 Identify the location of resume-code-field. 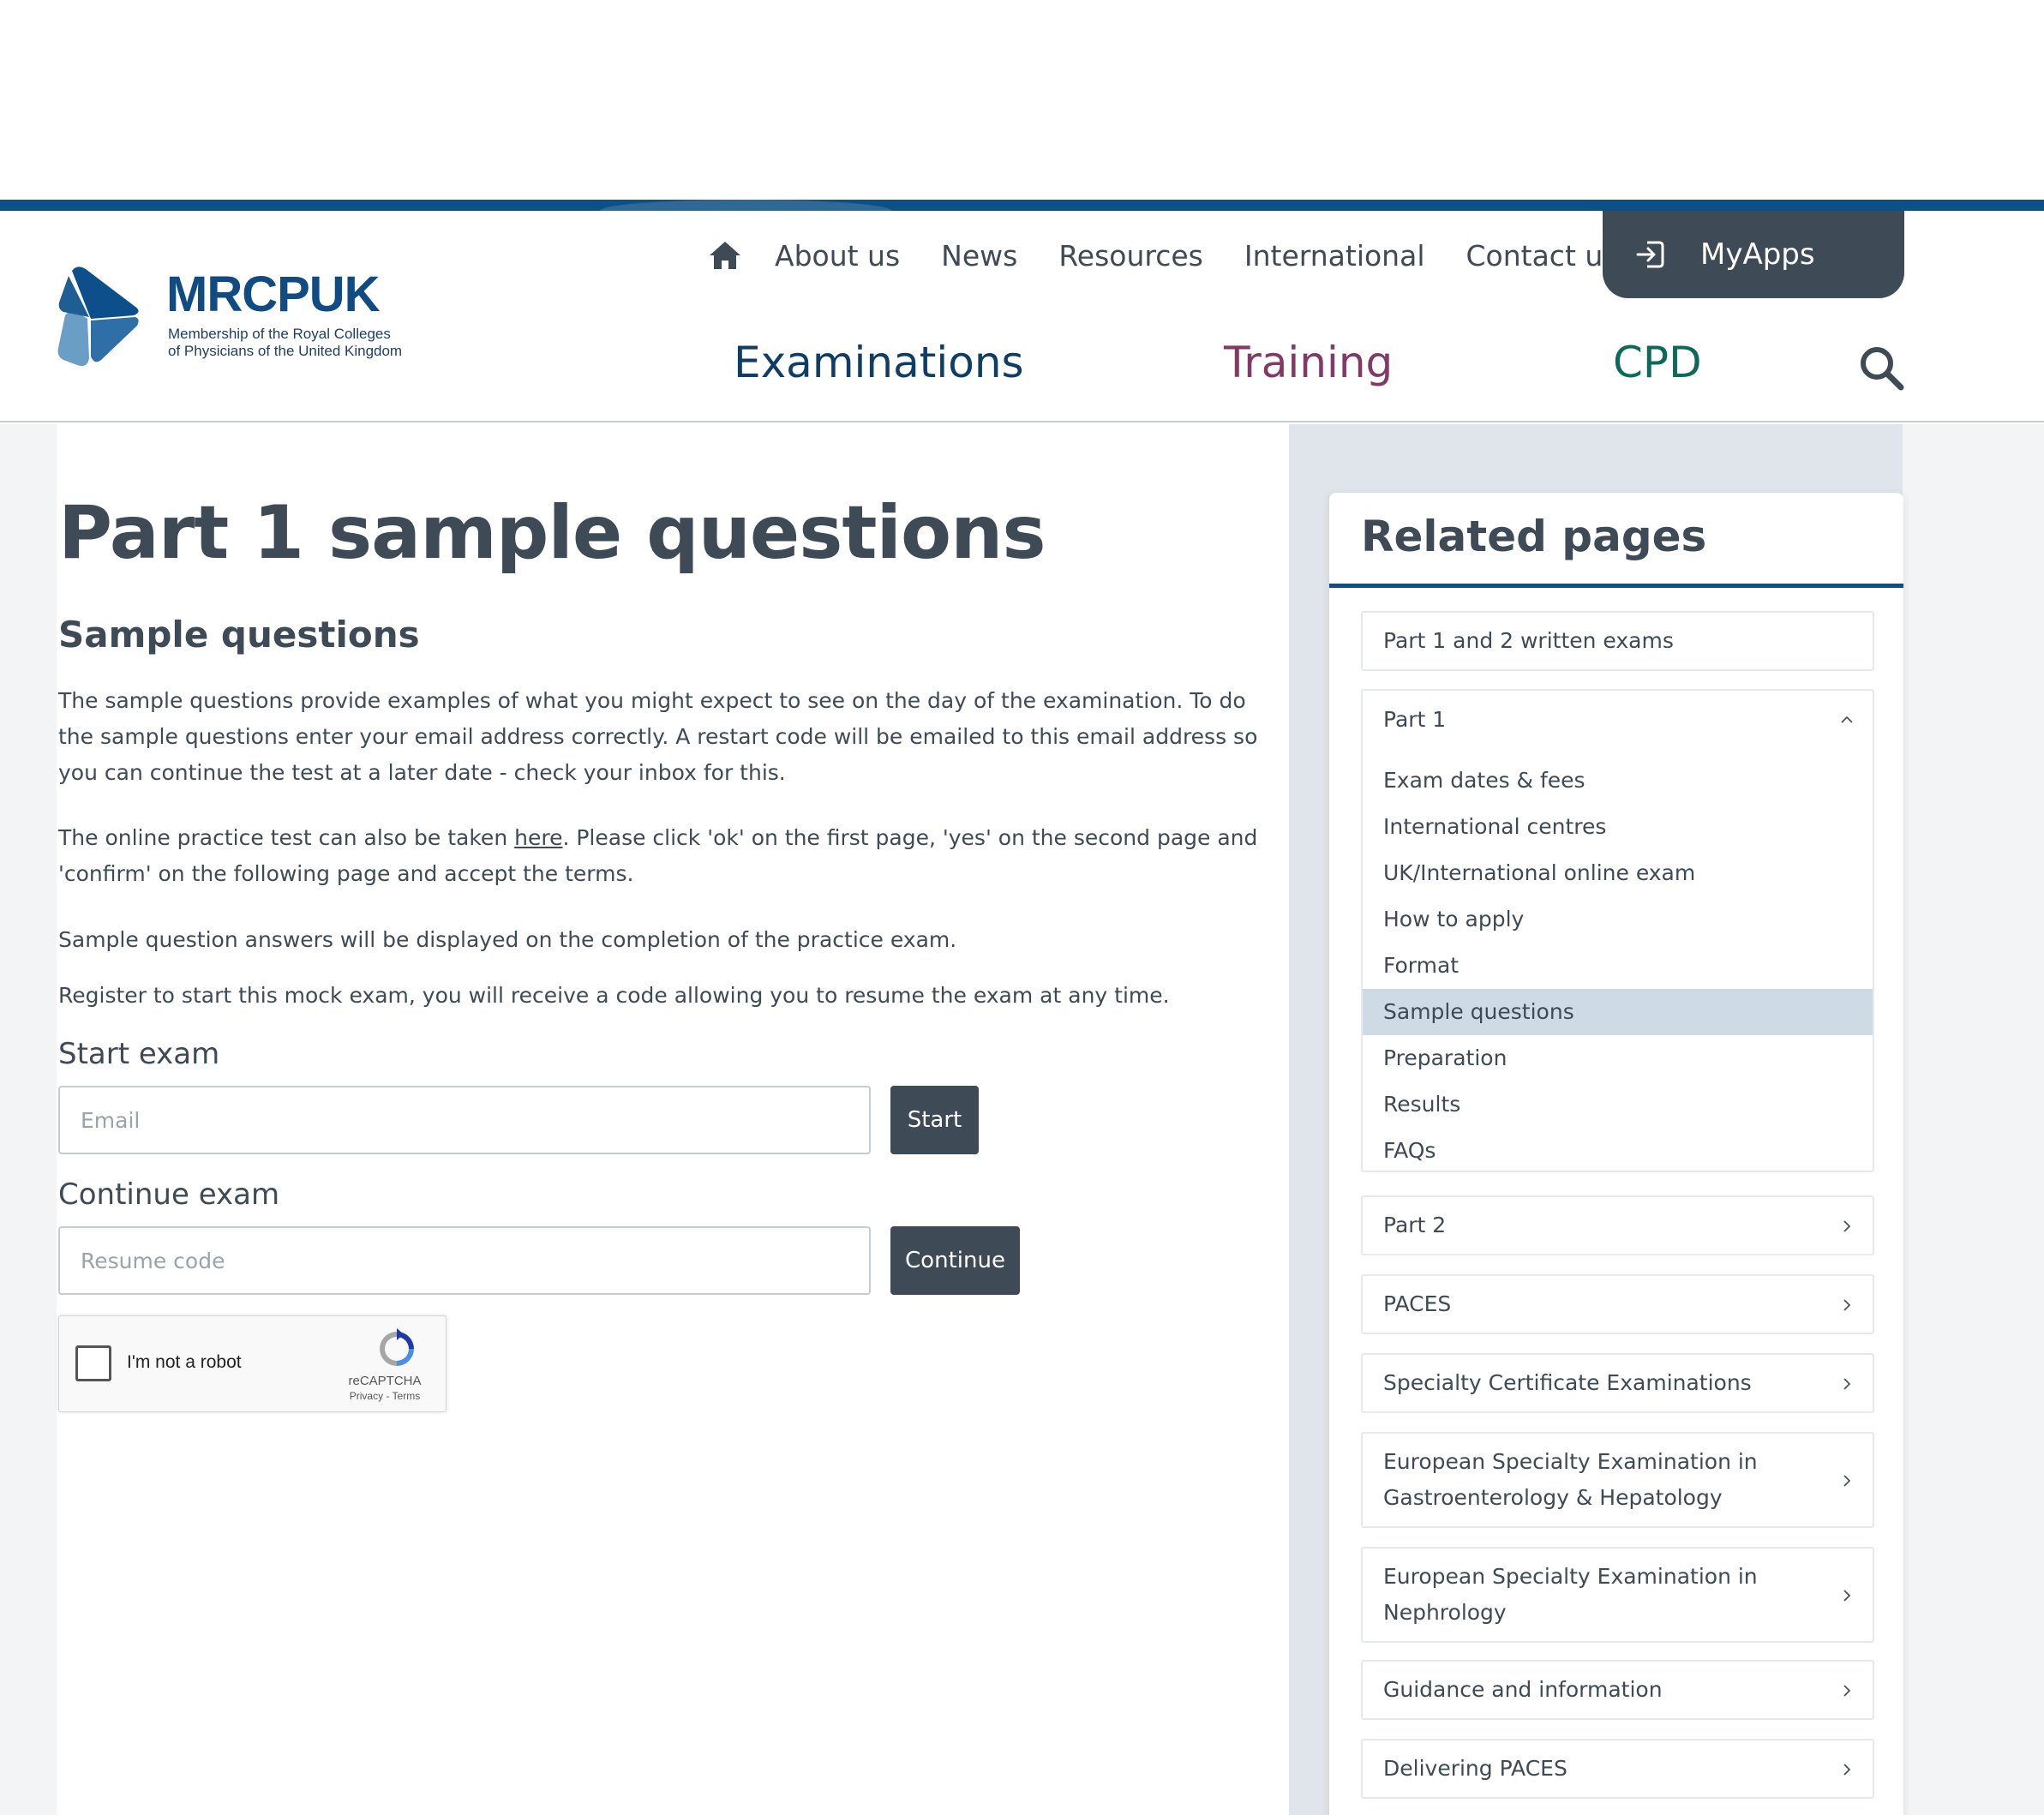
(464, 1260).